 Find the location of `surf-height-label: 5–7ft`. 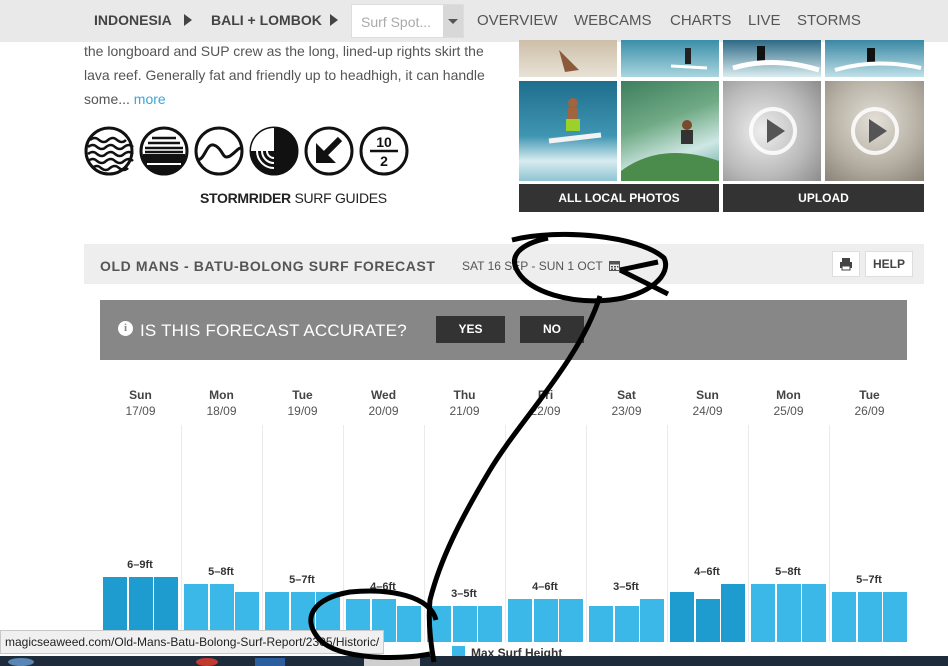

surf-height-label: 5–7ft is located at coordinates (302, 579).